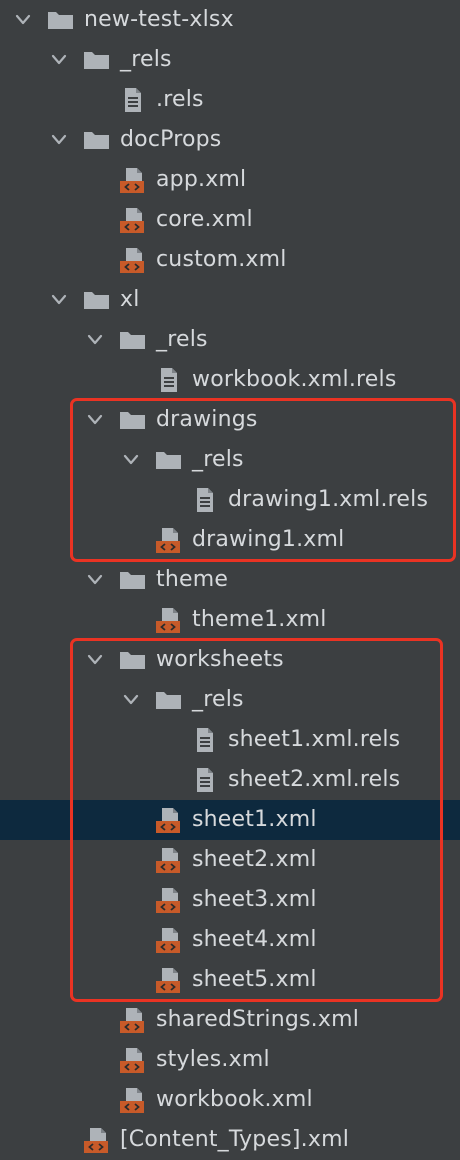  I want to click on tree-row-folder-new-test-xlsx: new-test-xlsx, so click(230, 20).